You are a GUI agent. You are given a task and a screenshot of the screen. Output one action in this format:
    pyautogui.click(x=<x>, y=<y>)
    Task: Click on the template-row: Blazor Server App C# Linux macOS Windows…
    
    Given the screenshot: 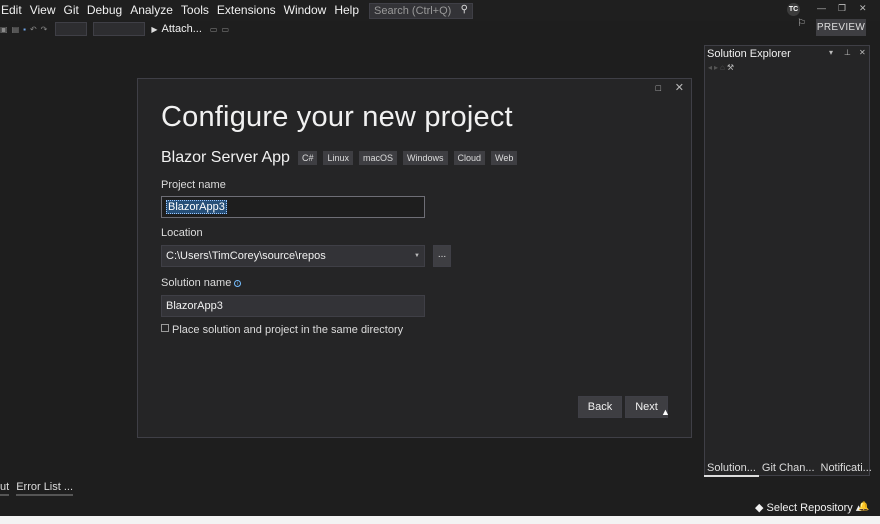 What is the action you would take?
    pyautogui.click(x=342, y=158)
    